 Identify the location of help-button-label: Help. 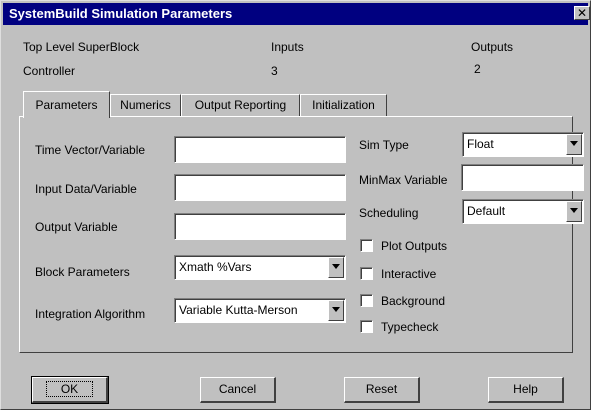
(525, 389).